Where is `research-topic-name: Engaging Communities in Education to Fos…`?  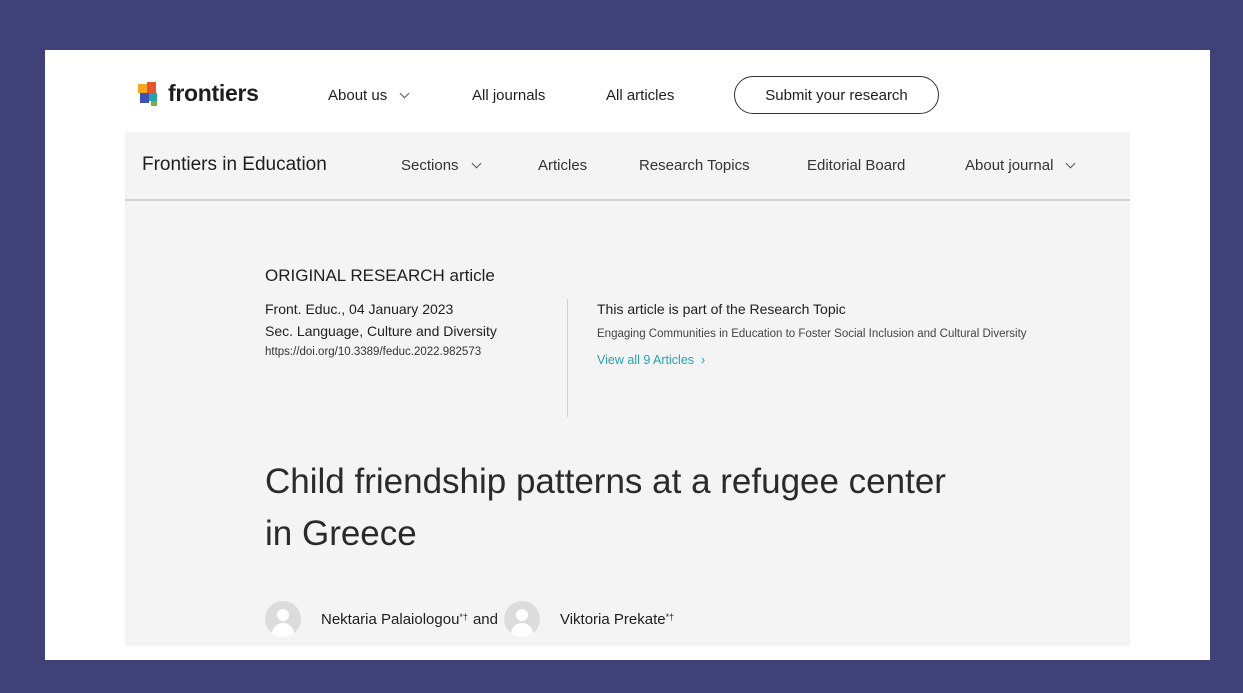 research-topic-name: Engaging Communities in Education to Fos… is located at coordinates (812, 334).